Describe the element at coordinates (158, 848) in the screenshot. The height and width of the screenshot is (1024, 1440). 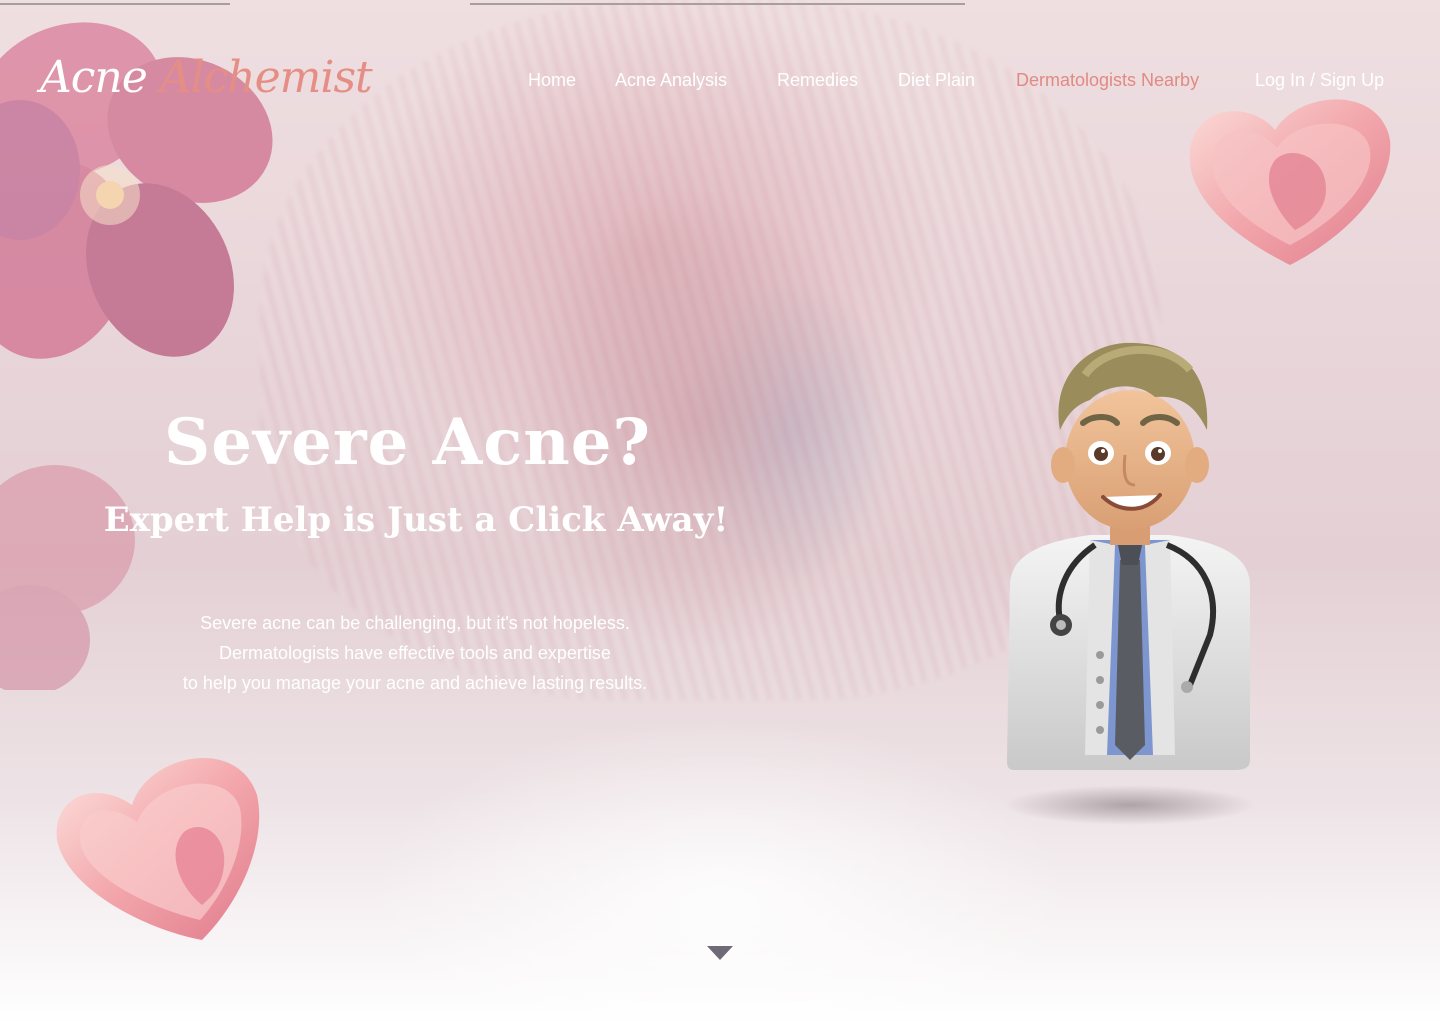
I see `heart-3d-illustration-bottom` at that location.